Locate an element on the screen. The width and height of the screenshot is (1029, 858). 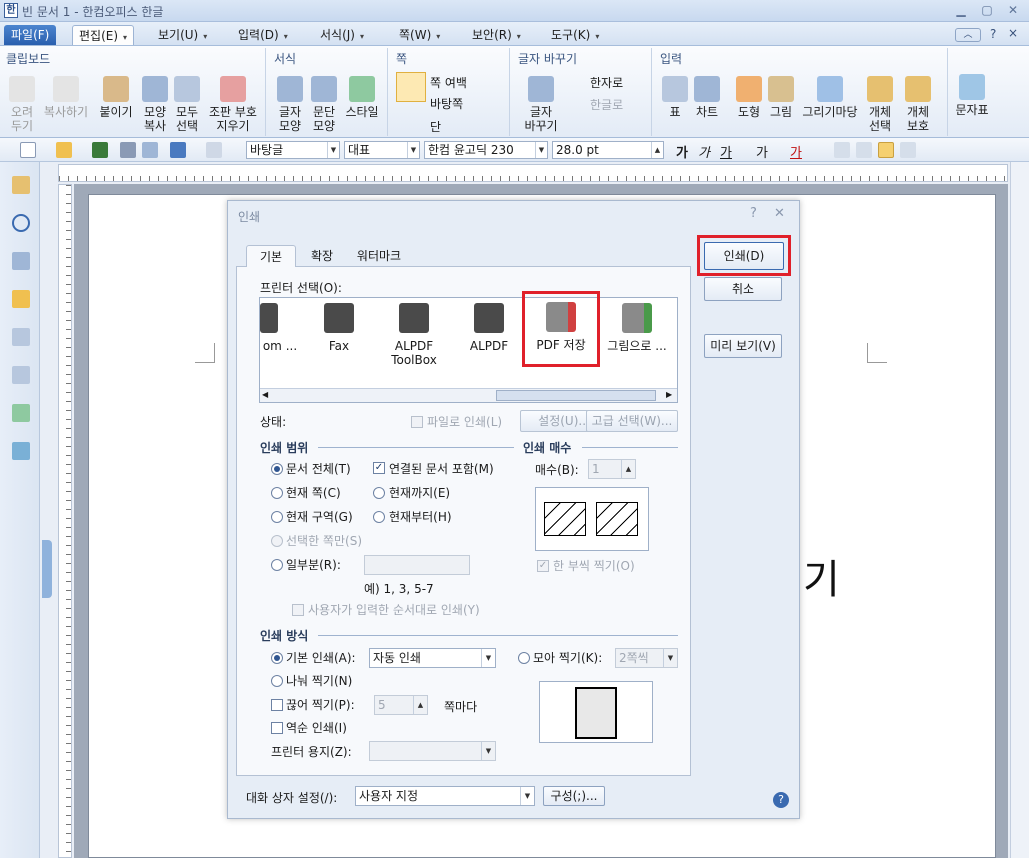
range-all-radio is located at coordinates (277, 469).